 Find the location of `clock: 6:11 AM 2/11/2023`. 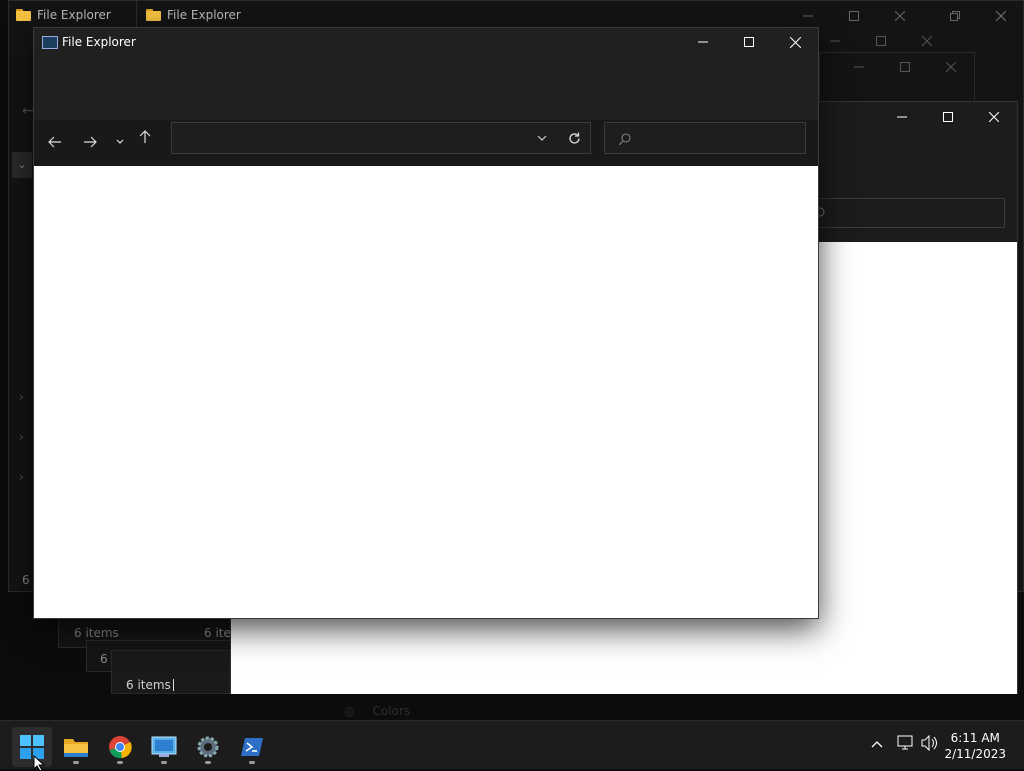

clock: 6:11 AM 2/11/2023 is located at coordinates (975, 746).